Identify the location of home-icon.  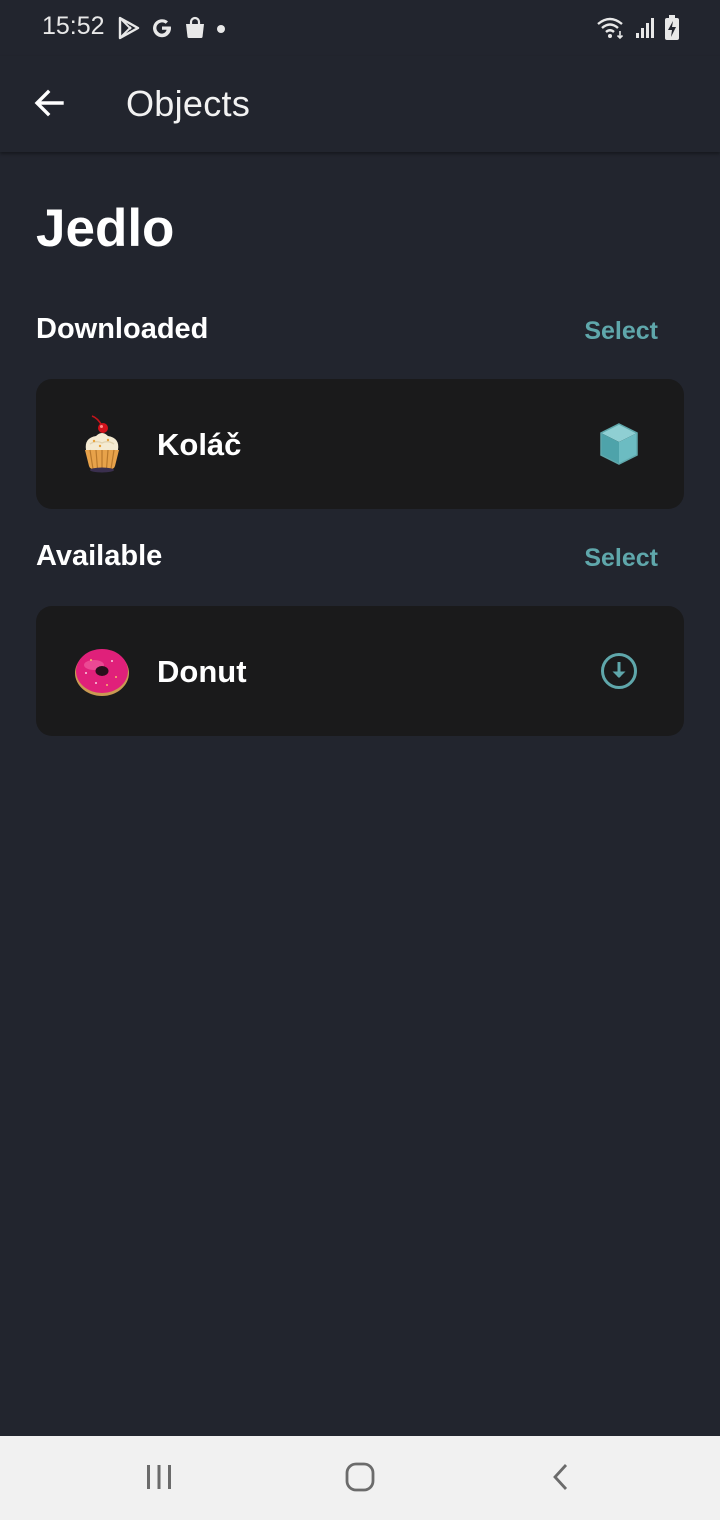
(360, 1479).